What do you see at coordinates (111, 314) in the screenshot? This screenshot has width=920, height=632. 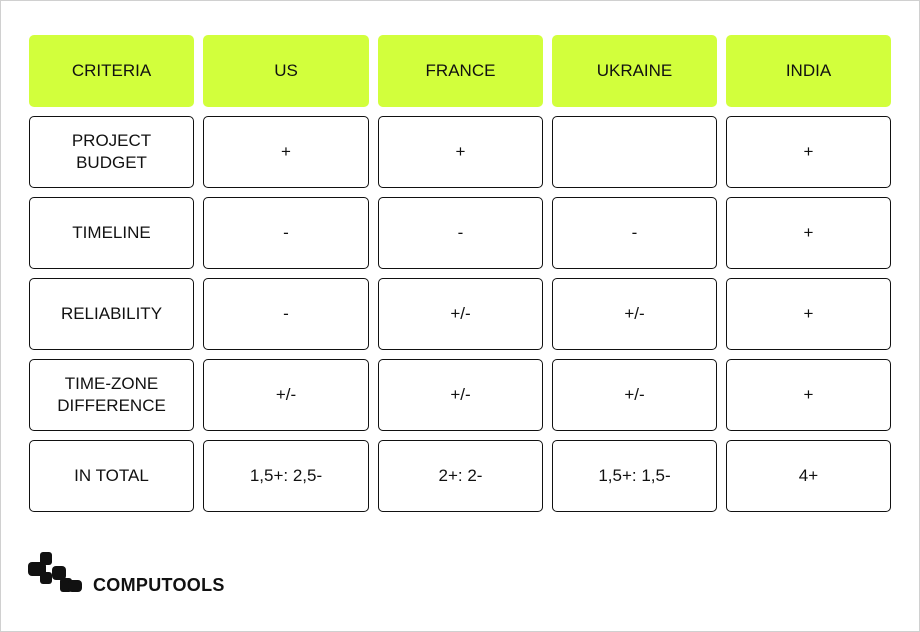 I see `criteria-label: RELIABILITY` at bounding box center [111, 314].